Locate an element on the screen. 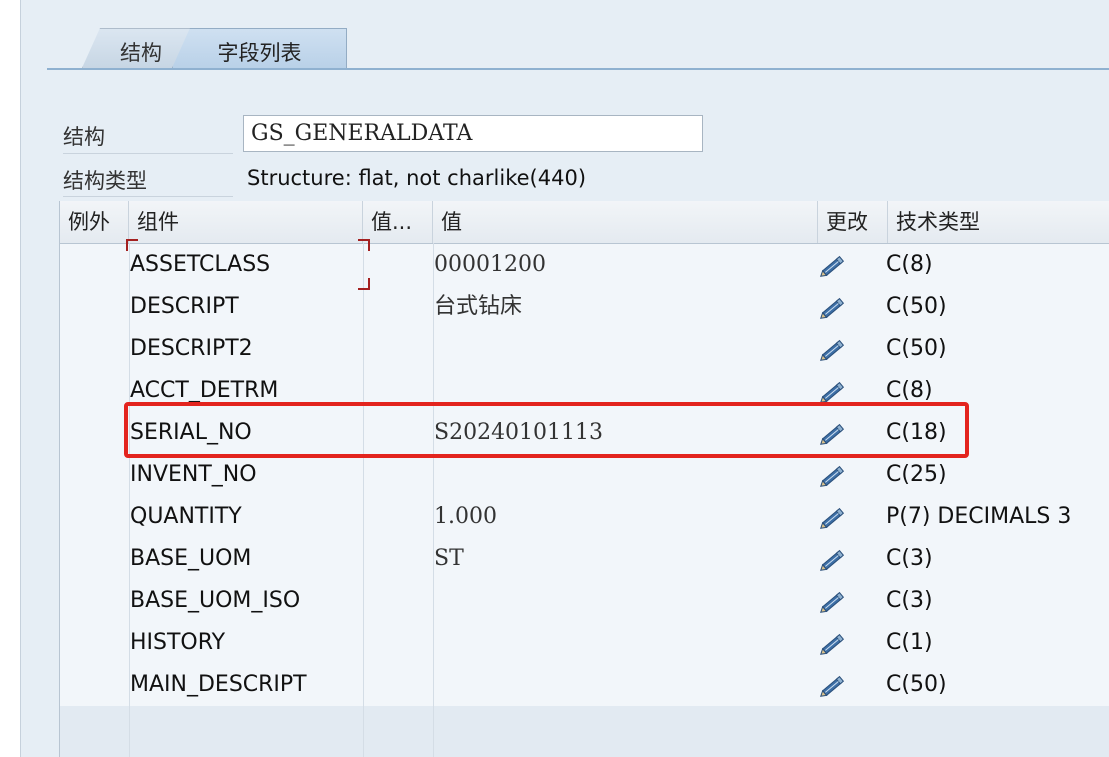 The height and width of the screenshot is (757, 1109). table-row: QUANTITY 1.000 P(7) DECIMALS 3 is located at coordinates (584, 517).